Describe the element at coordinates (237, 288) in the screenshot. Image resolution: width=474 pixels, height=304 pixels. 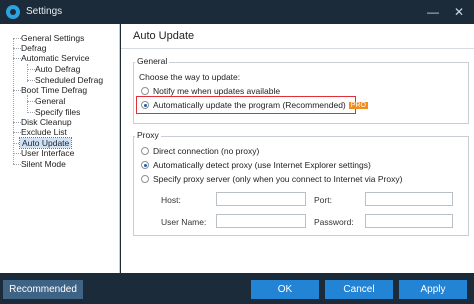
I see `footer-bar: Recommended OK Cancel Apply` at that location.